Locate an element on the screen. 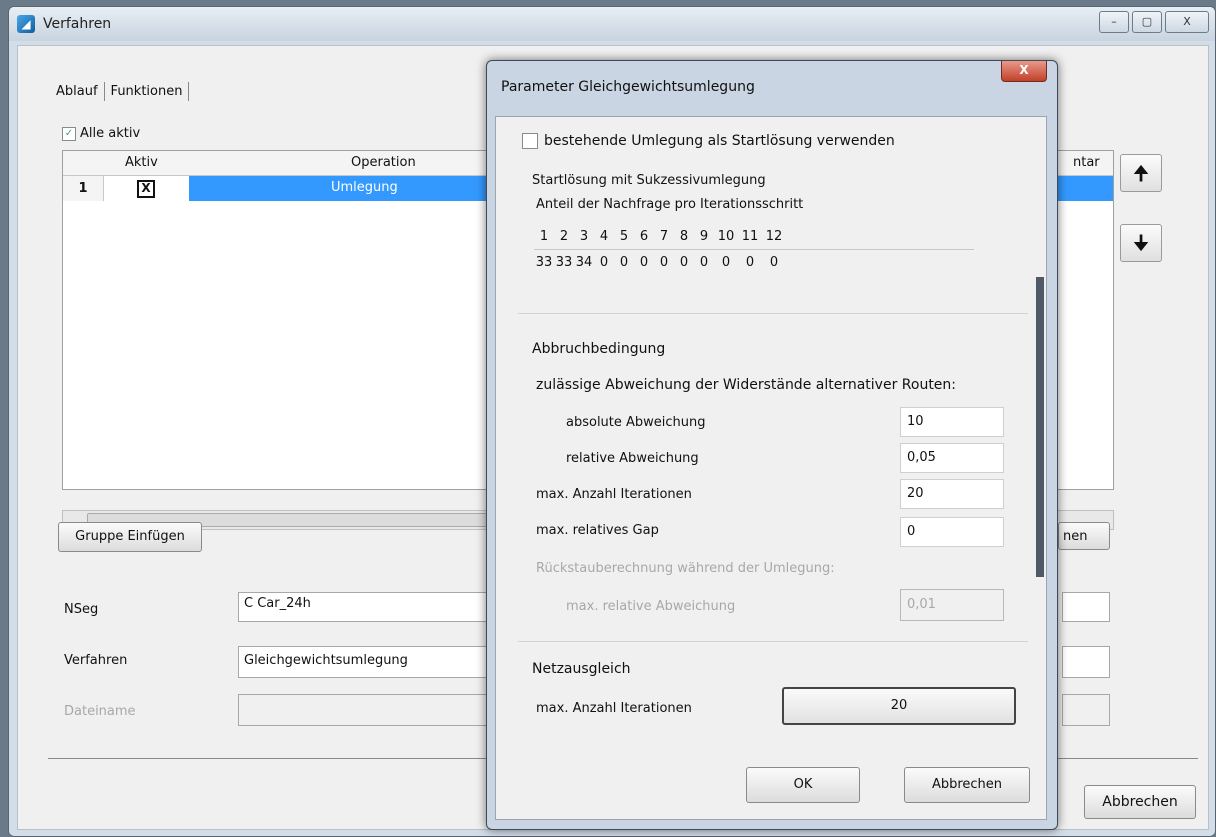  nseg-field: C Car_24h is located at coordinates (368, 607).